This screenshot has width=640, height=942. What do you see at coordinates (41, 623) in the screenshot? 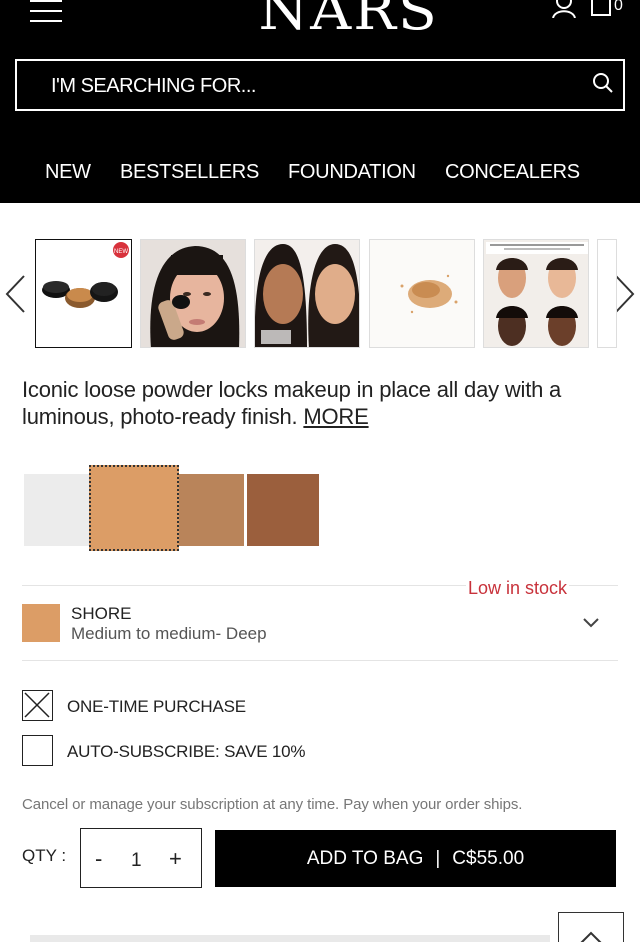
I see `selected-shade-chip` at bounding box center [41, 623].